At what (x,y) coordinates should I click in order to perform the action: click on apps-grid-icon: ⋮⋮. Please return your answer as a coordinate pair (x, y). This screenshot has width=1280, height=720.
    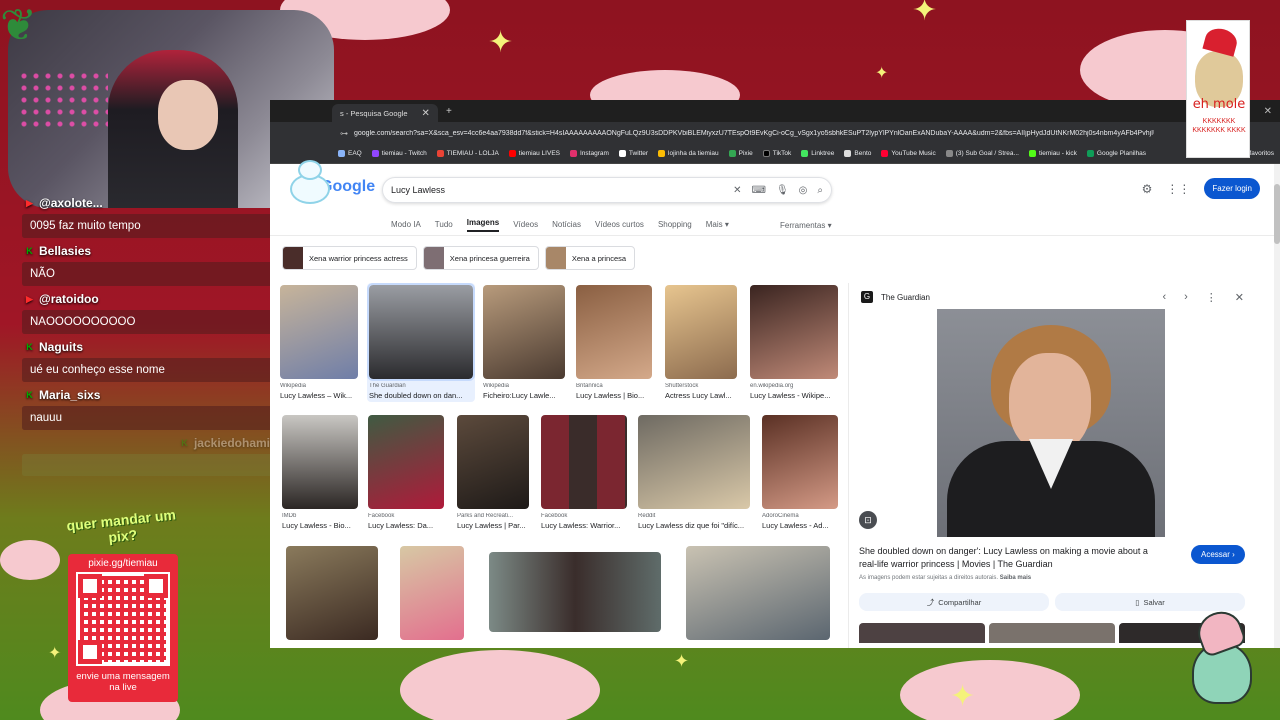
    Looking at the image, I should click on (1178, 189).